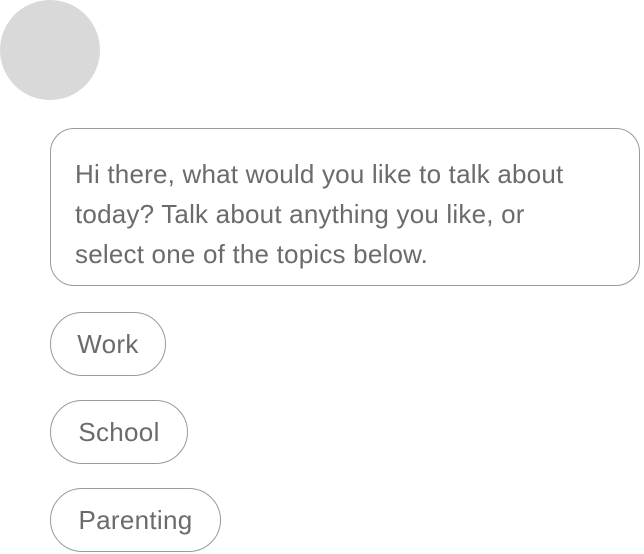 The height and width of the screenshot is (554, 644). What do you see at coordinates (50, 50) in the screenshot?
I see `avatar` at bounding box center [50, 50].